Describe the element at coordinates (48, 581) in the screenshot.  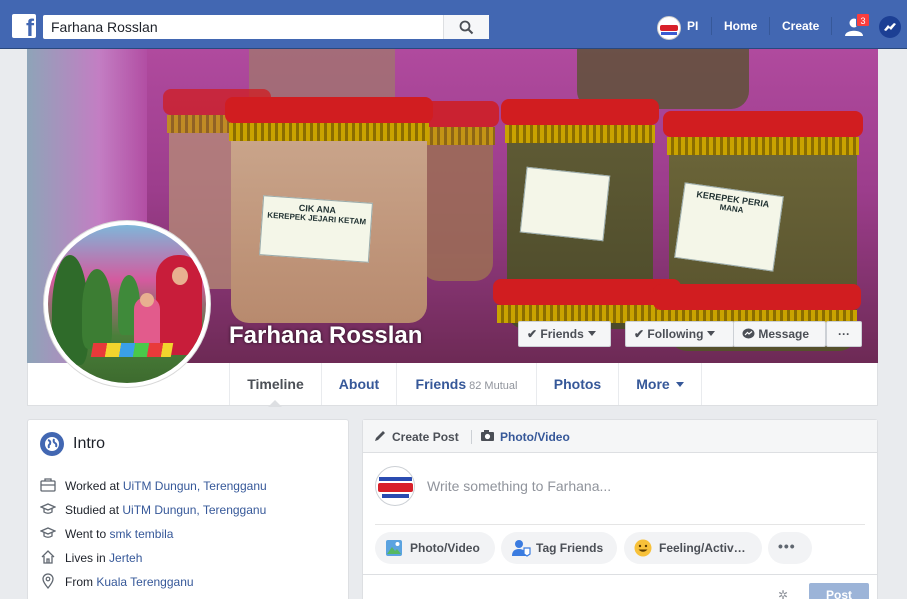
I see `location-pin-icon` at that location.